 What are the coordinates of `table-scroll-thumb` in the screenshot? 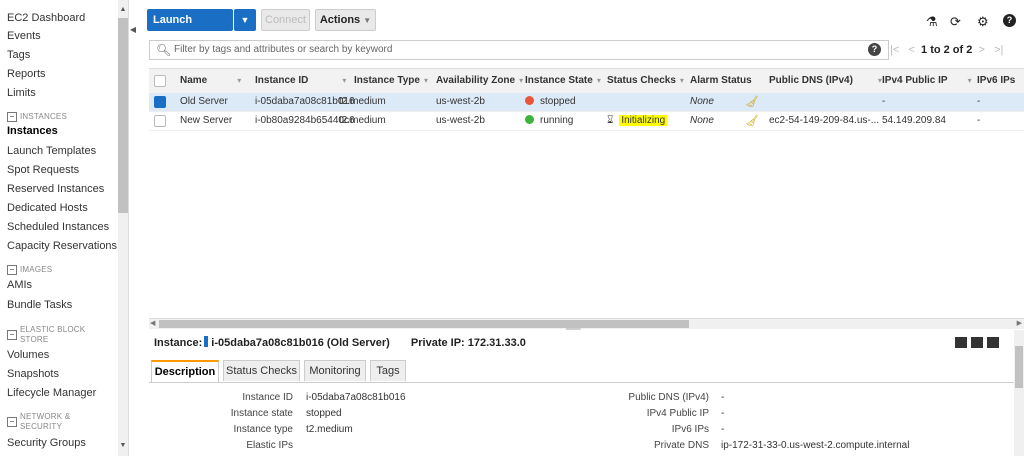 It's located at (424, 324).